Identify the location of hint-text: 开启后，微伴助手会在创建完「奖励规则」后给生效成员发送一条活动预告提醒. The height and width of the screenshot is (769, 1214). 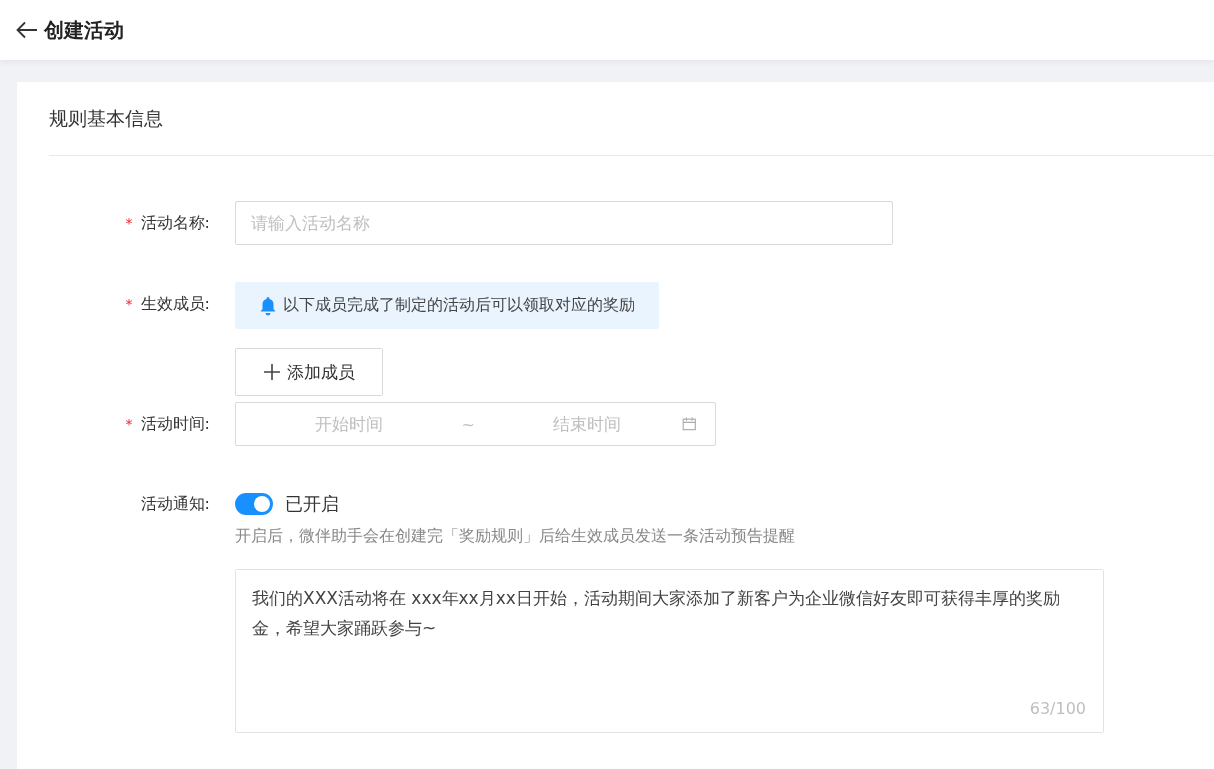
(515, 536).